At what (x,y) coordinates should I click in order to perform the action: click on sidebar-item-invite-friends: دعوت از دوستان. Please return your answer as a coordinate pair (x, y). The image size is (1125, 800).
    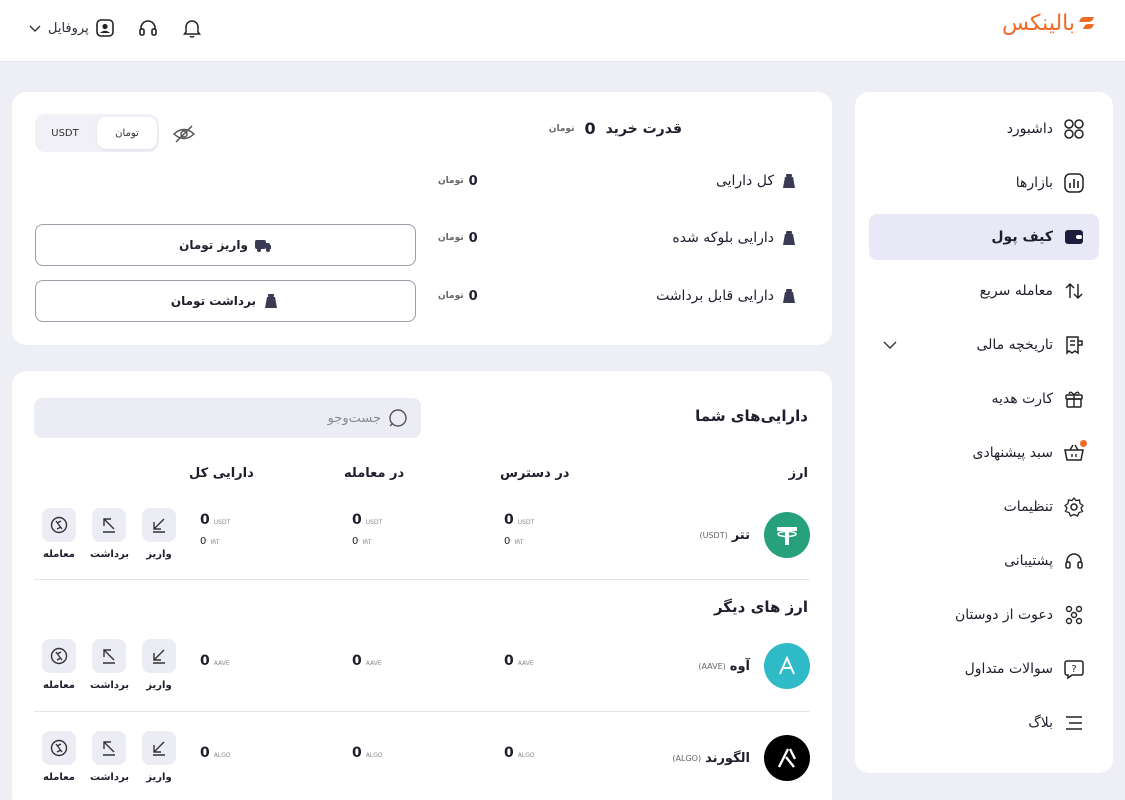
    Looking at the image, I should click on (984, 615).